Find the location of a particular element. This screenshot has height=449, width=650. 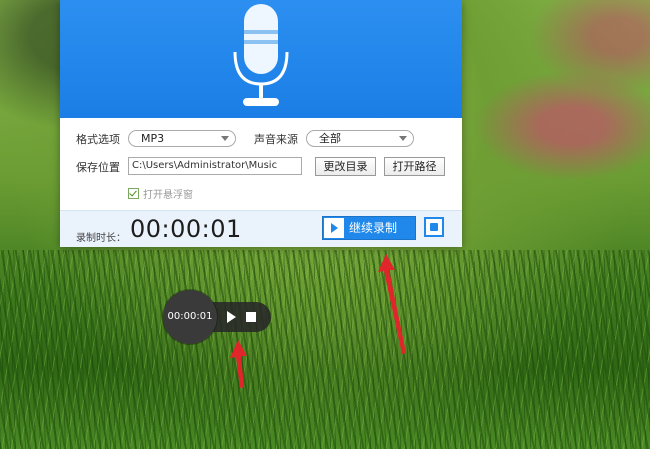

change-directory-button: 更改目录 is located at coordinates (345, 166).